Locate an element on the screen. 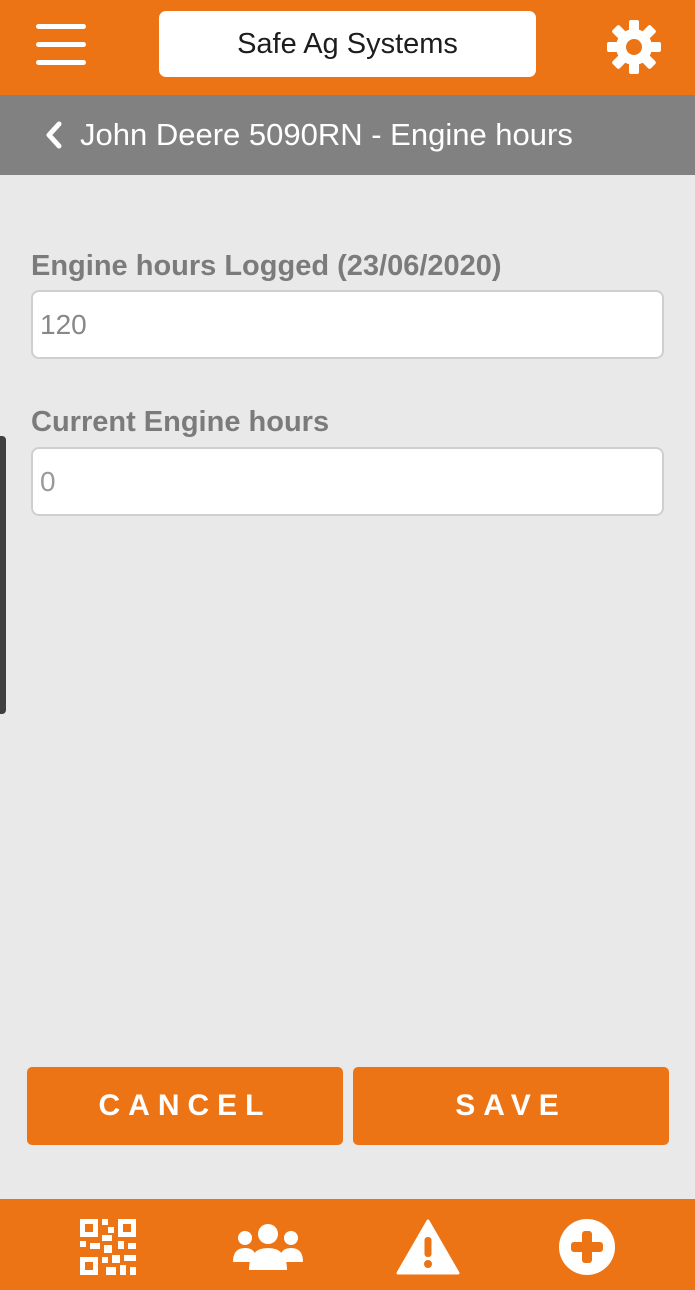  cancel-button: CANCEL is located at coordinates (185, 1106).